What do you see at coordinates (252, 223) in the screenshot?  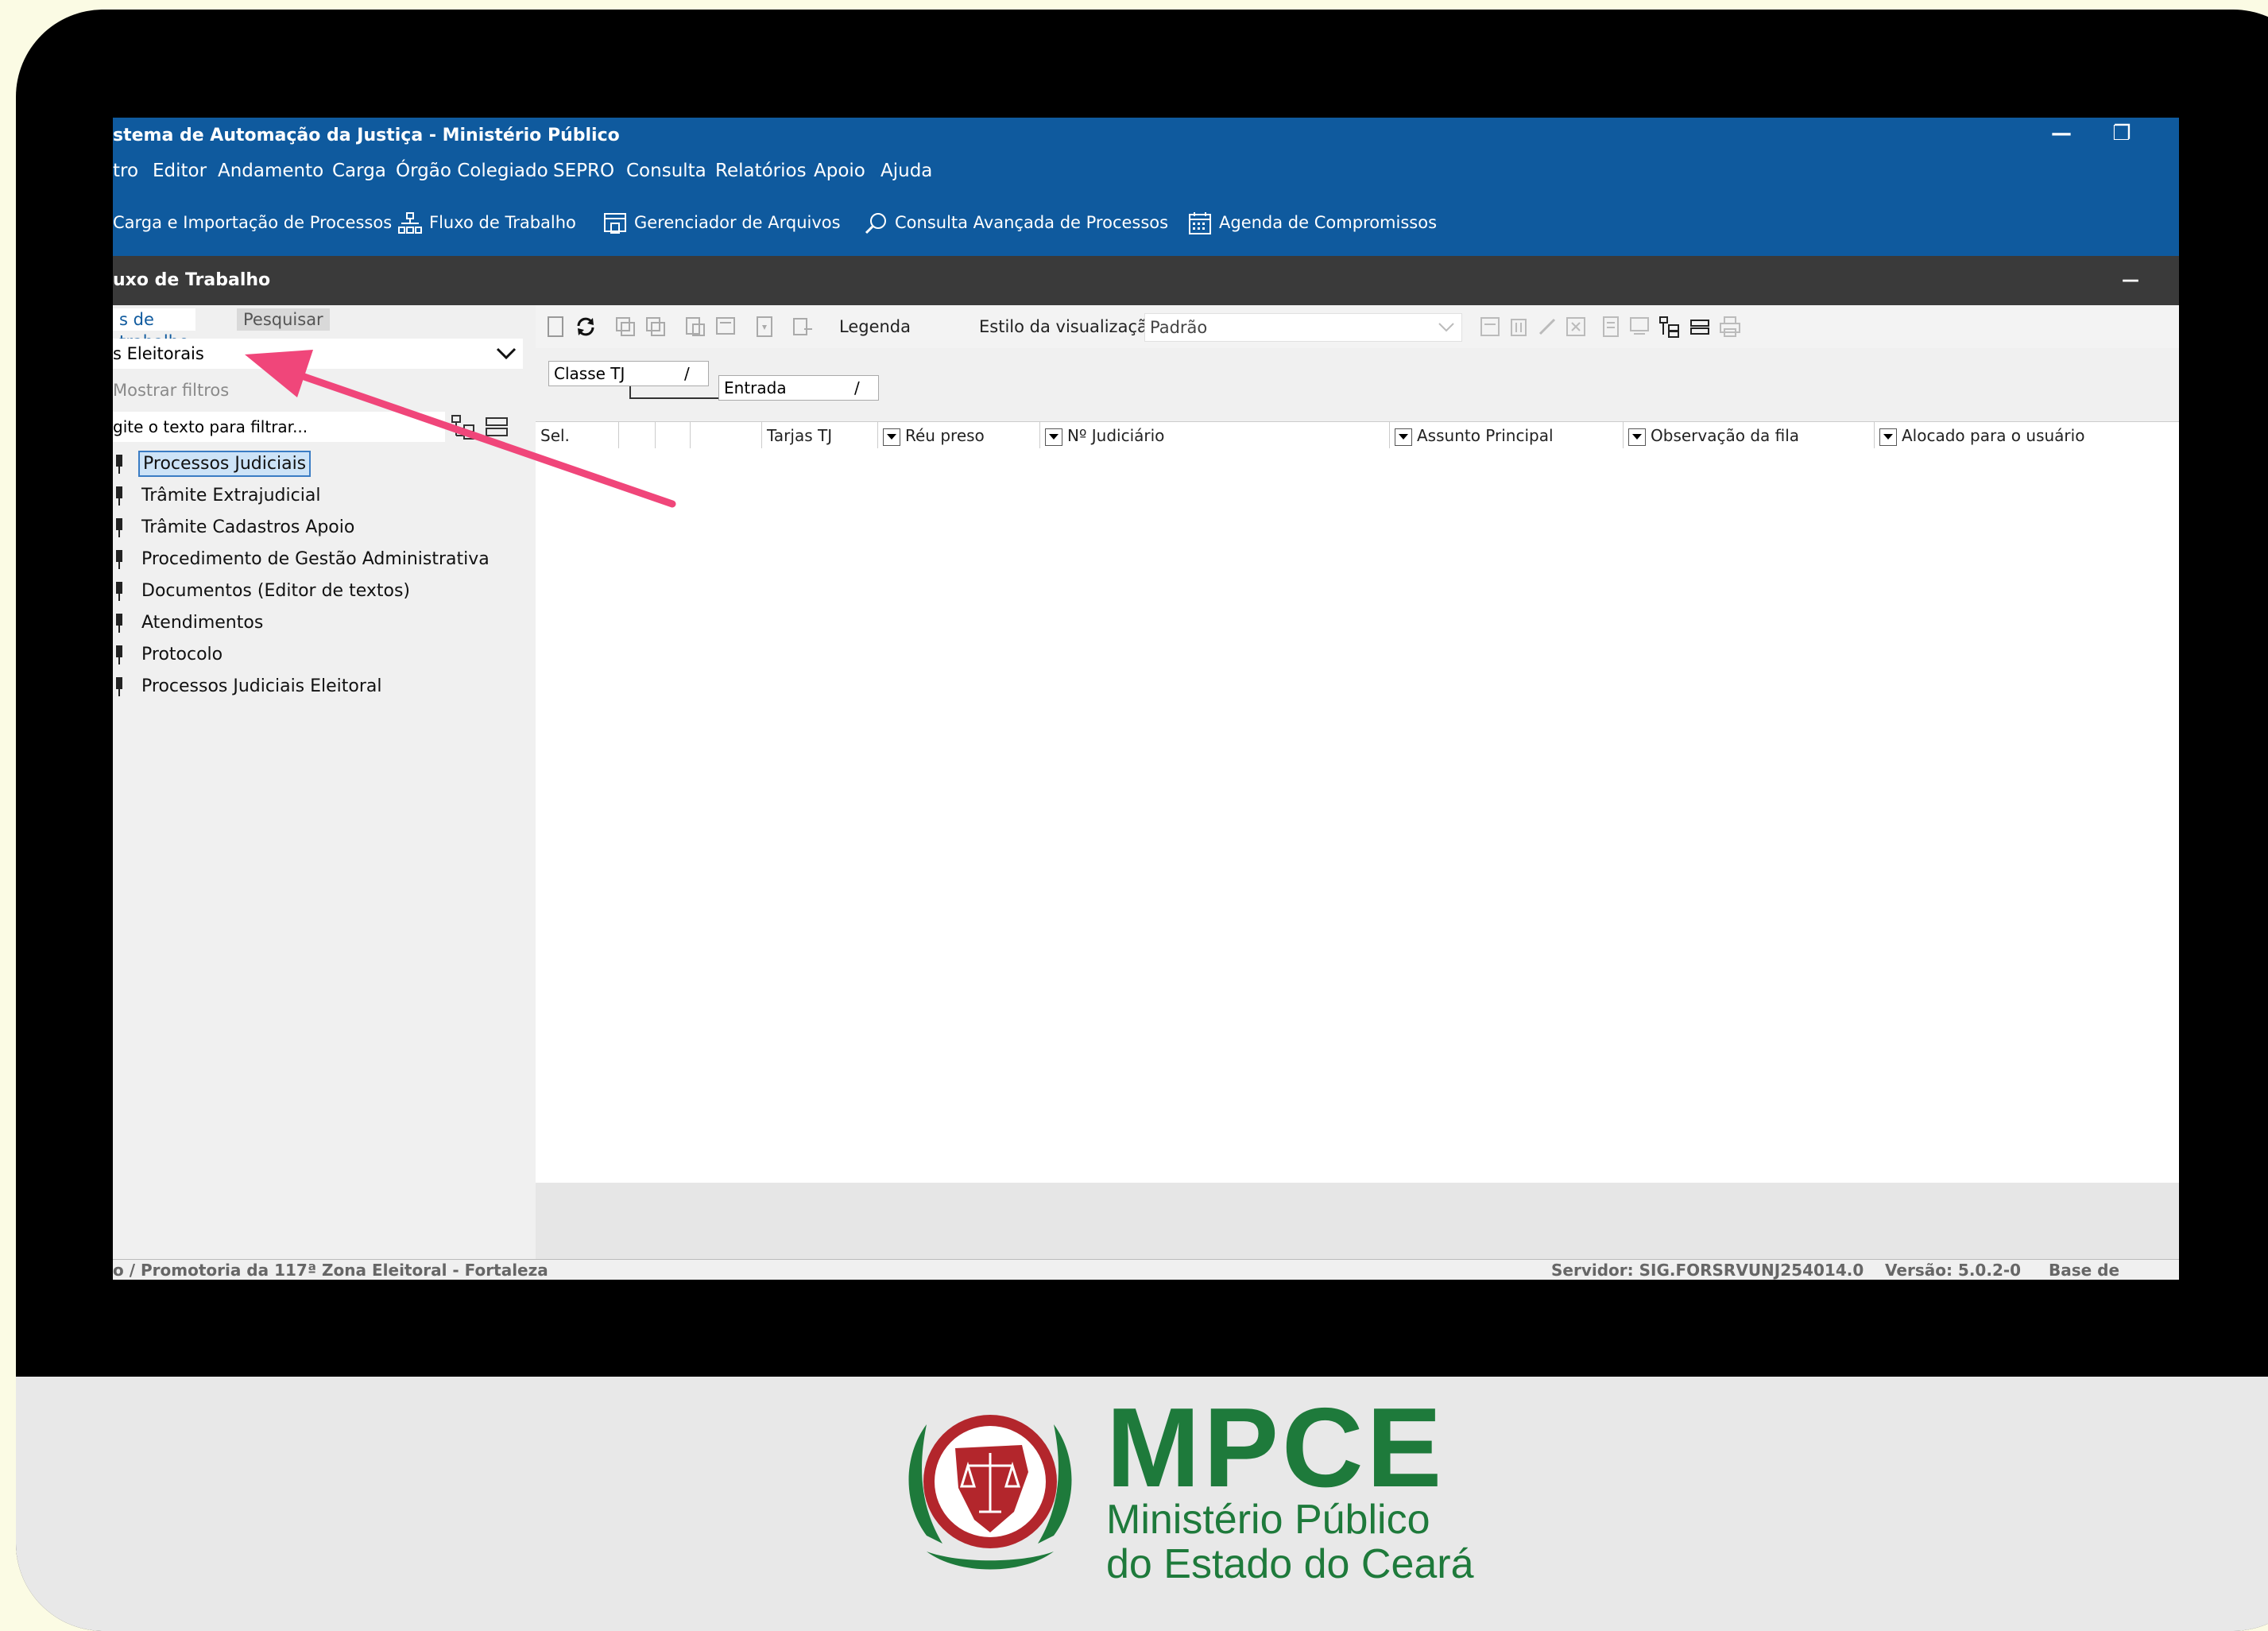 I see `carga-importacao-button: Carga e Importação de Processos` at bounding box center [252, 223].